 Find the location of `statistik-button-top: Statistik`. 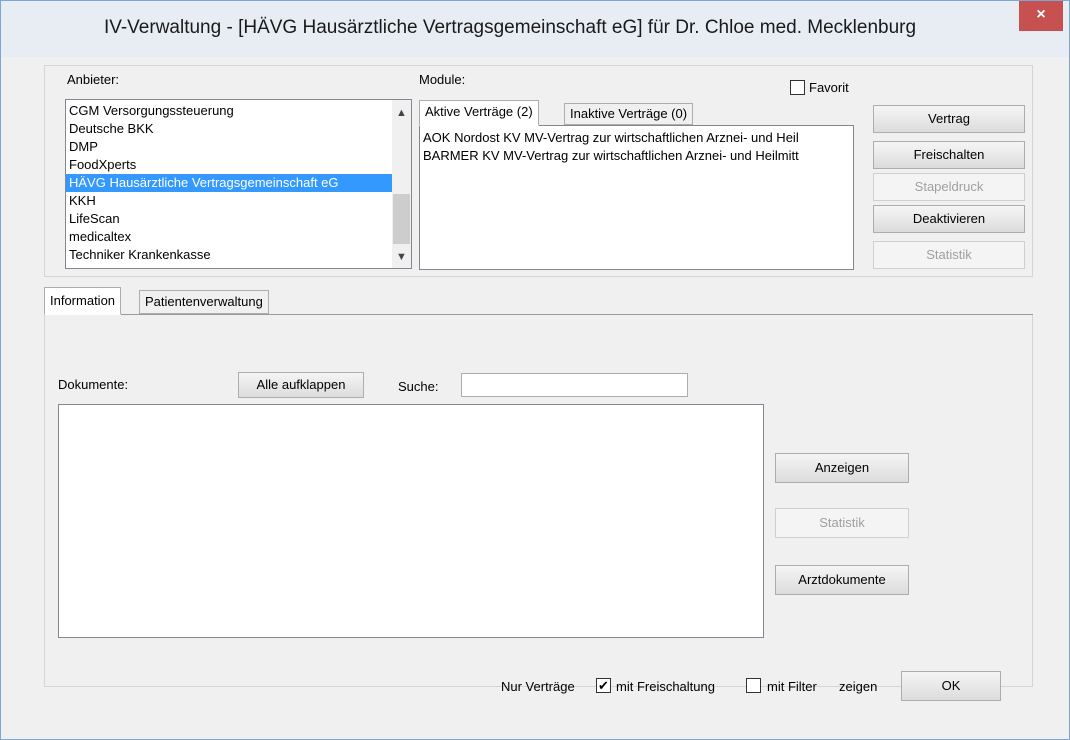

statistik-button-top: Statistik is located at coordinates (949, 255).